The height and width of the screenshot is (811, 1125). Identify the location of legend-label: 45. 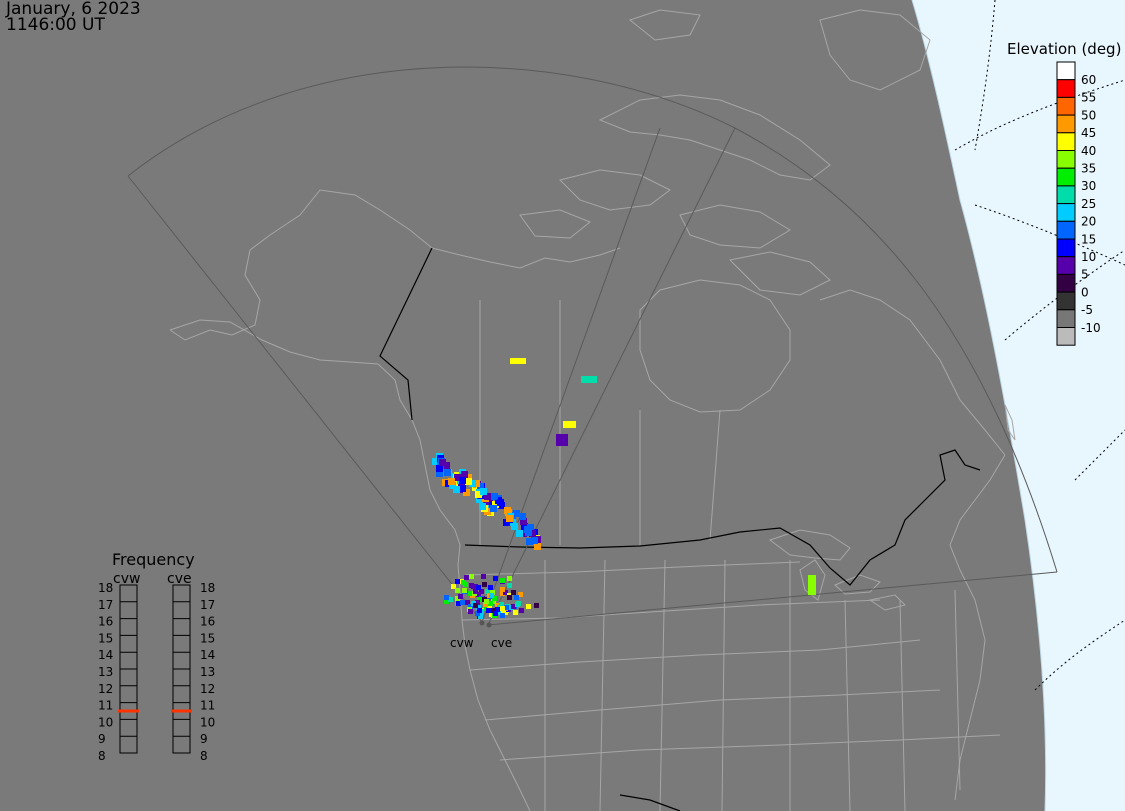
(1088, 133).